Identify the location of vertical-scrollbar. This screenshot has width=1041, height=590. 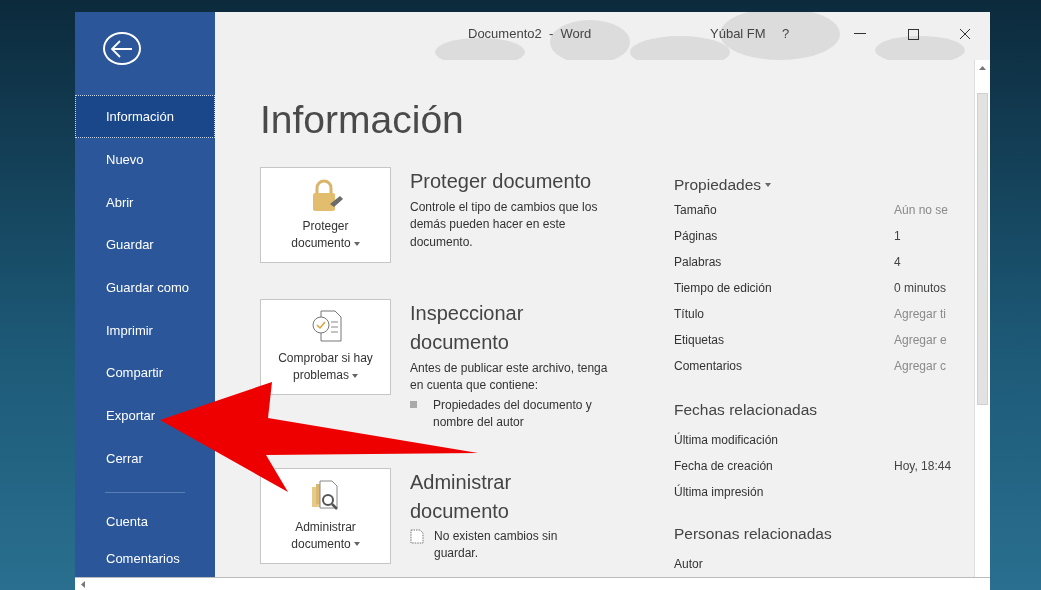
(982, 318).